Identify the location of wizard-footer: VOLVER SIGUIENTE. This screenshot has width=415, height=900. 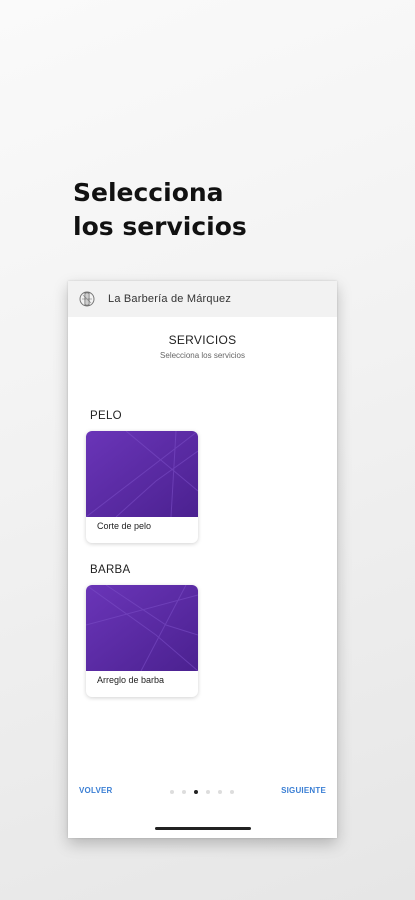
(202, 796).